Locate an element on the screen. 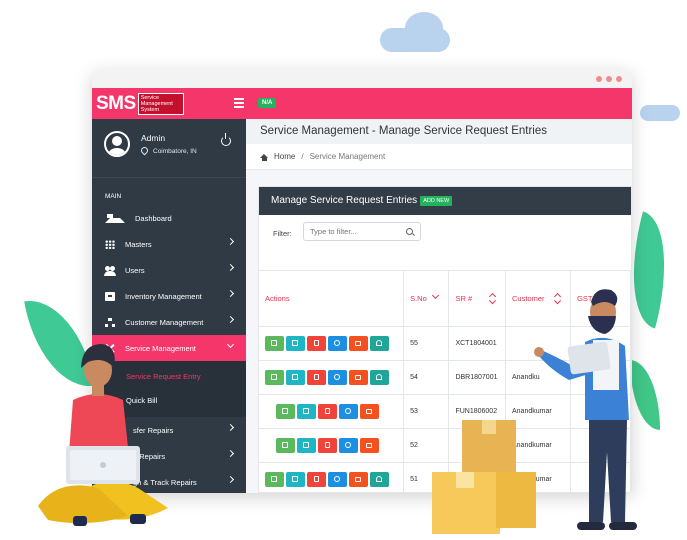 This screenshot has width=687, height=540. sort-icon is located at coordinates (492, 296).